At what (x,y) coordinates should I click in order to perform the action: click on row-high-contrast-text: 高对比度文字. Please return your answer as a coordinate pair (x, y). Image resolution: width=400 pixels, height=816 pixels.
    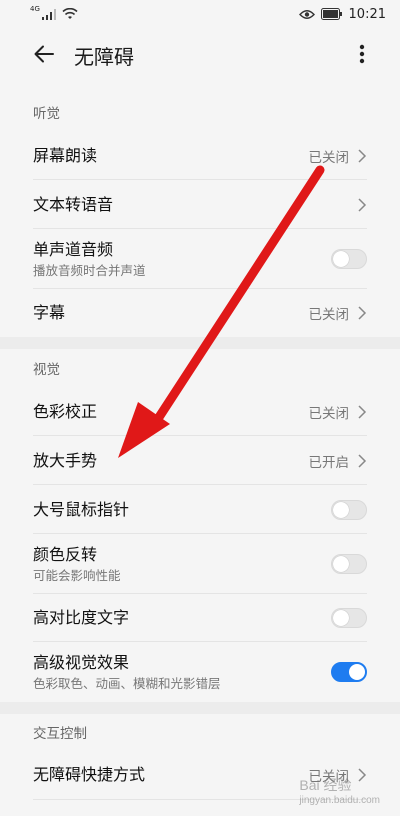
    Looking at the image, I should click on (200, 618).